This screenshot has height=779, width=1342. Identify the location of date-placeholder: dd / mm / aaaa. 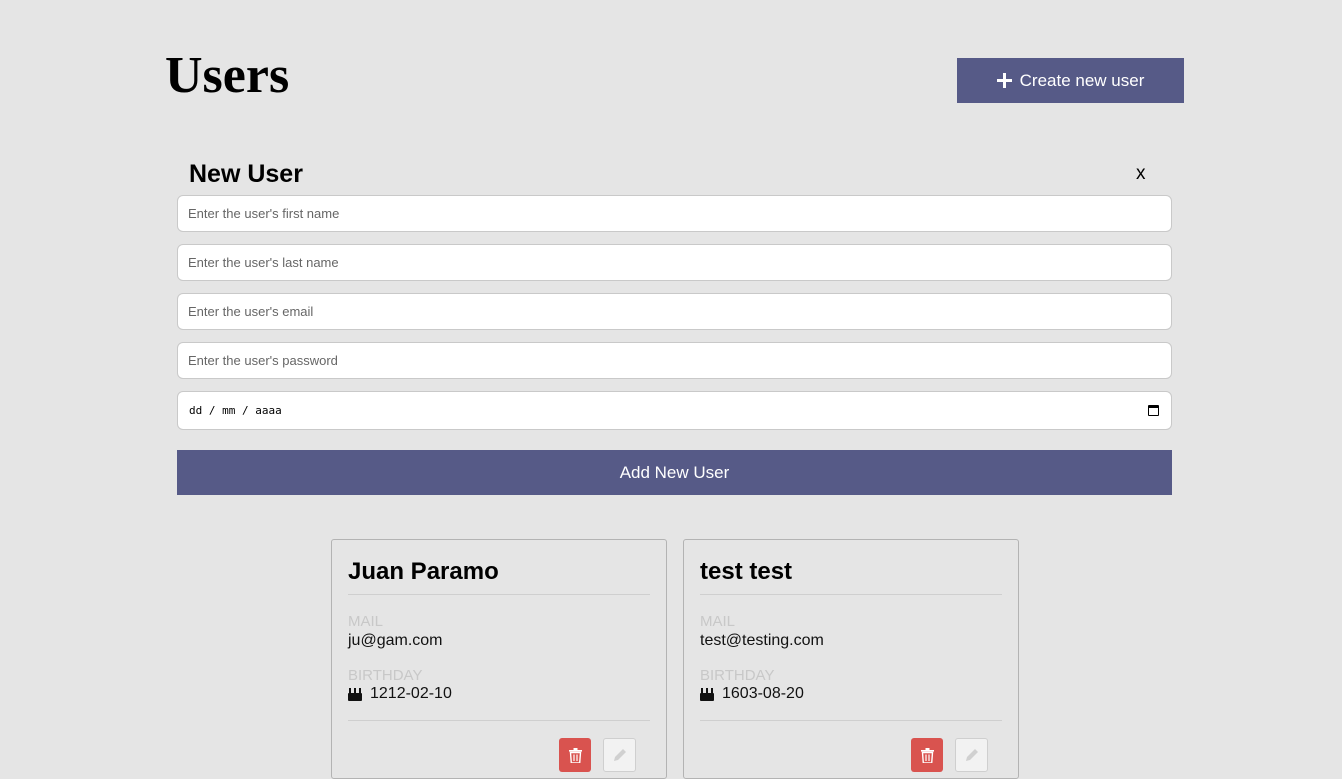
(235, 410).